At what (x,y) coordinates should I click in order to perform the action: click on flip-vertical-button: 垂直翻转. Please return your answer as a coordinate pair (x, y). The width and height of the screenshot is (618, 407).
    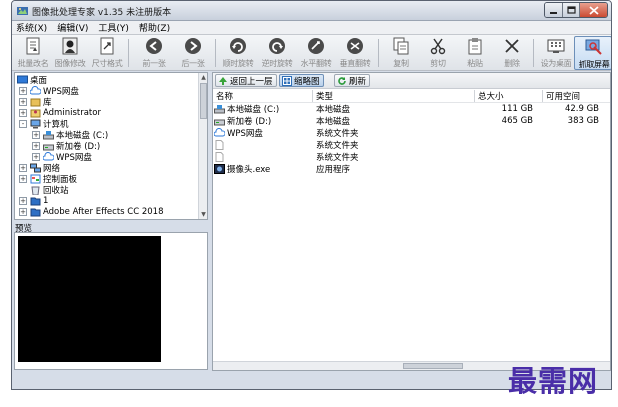
    Looking at the image, I should click on (355, 53).